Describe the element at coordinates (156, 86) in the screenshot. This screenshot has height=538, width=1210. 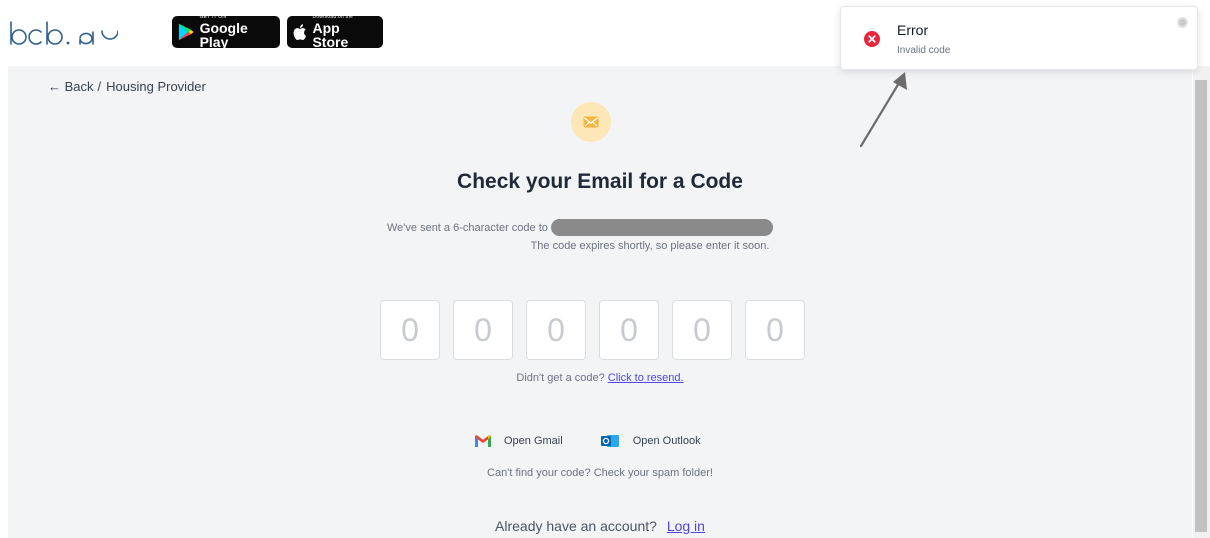
I see `breadcrumb-current: Housing Provider` at that location.